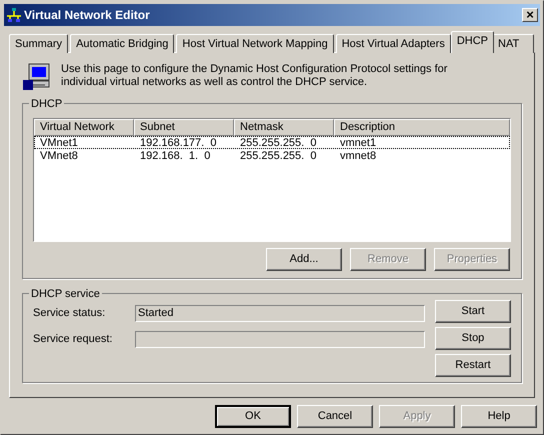 This screenshot has height=435, width=544. What do you see at coordinates (122, 43) in the screenshot?
I see `tab: Automatic Bridging` at bounding box center [122, 43].